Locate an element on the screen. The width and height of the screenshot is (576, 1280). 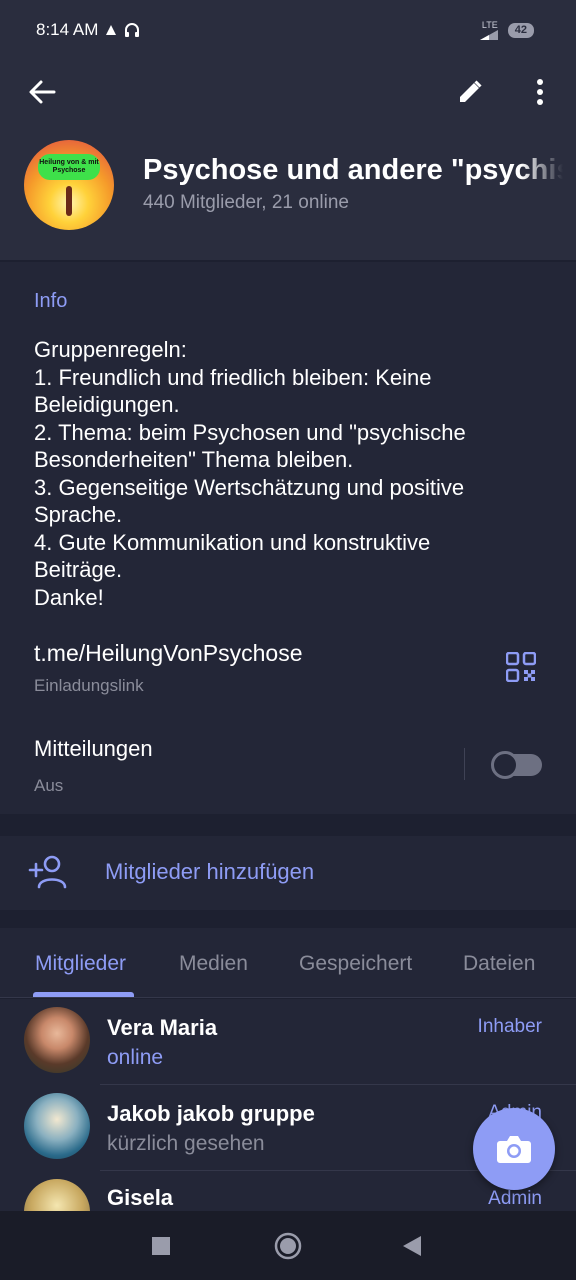
description-line: Besonderheiten" Thema bleiben. is located at coordinates (194, 459).